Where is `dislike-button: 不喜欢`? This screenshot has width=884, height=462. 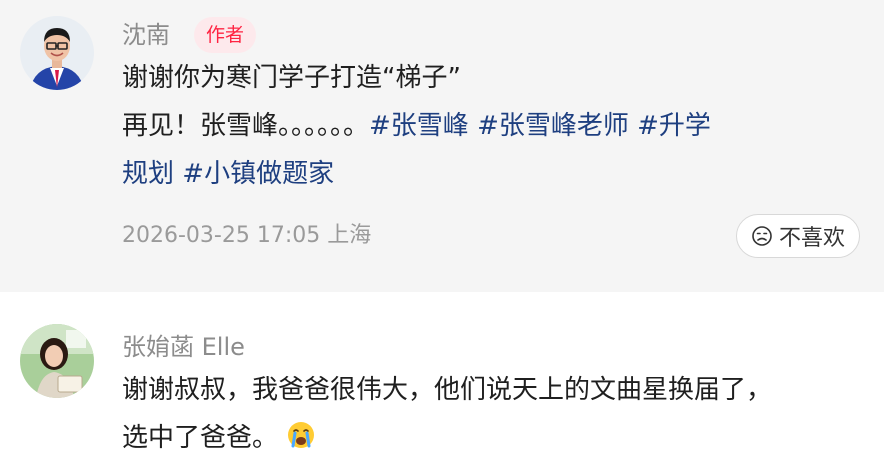
dislike-button: 不喜欢 is located at coordinates (798, 236).